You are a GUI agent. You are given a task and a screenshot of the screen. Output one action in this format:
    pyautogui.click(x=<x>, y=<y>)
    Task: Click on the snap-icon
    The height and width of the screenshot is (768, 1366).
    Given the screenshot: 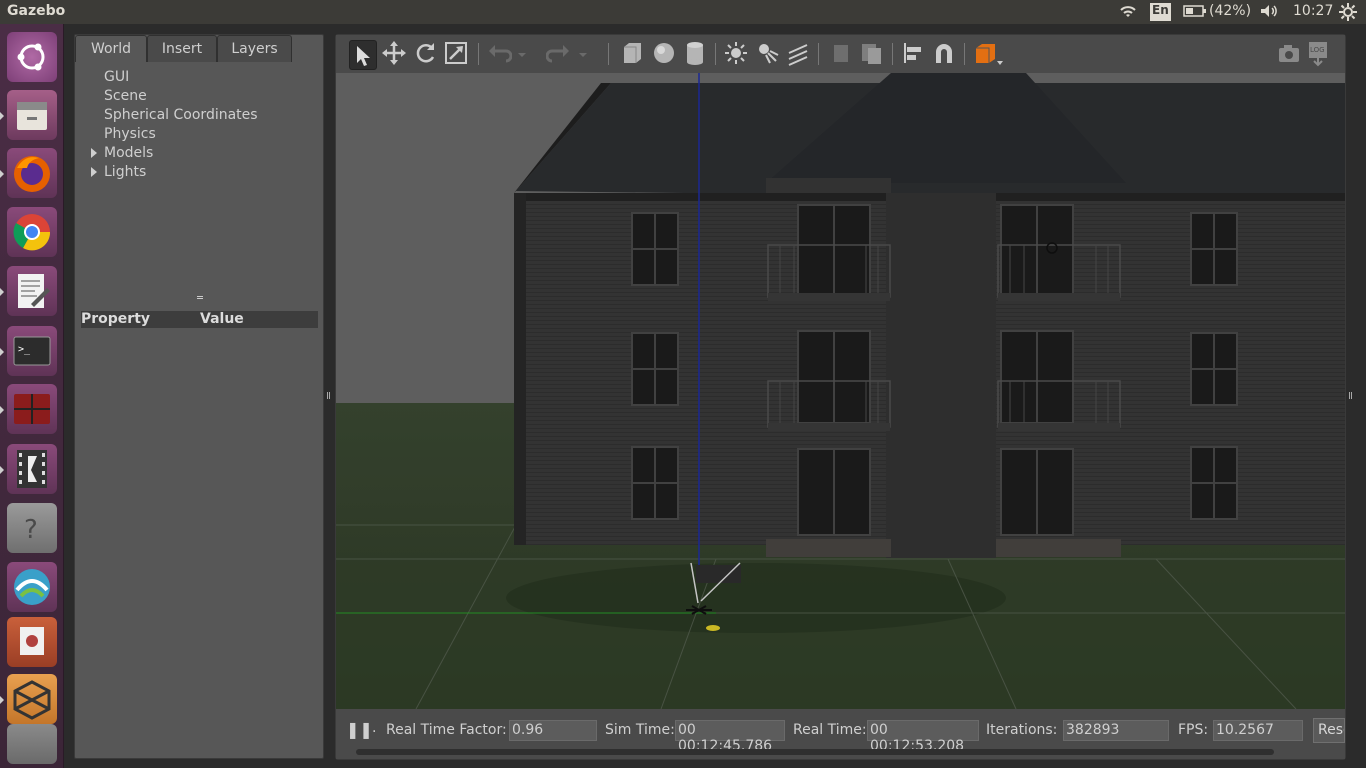 What is the action you would take?
    pyautogui.click(x=944, y=53)
    